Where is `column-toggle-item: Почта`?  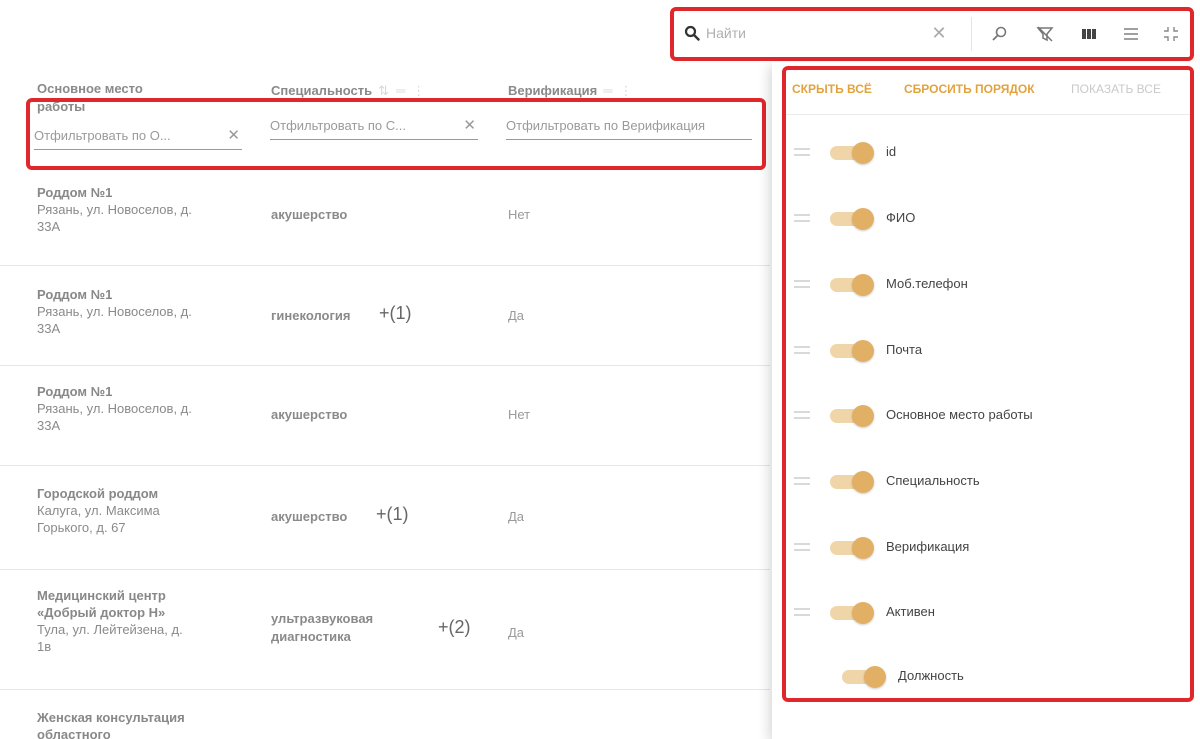
column-toggle-item: Почта is located at coordinates (988, 350).